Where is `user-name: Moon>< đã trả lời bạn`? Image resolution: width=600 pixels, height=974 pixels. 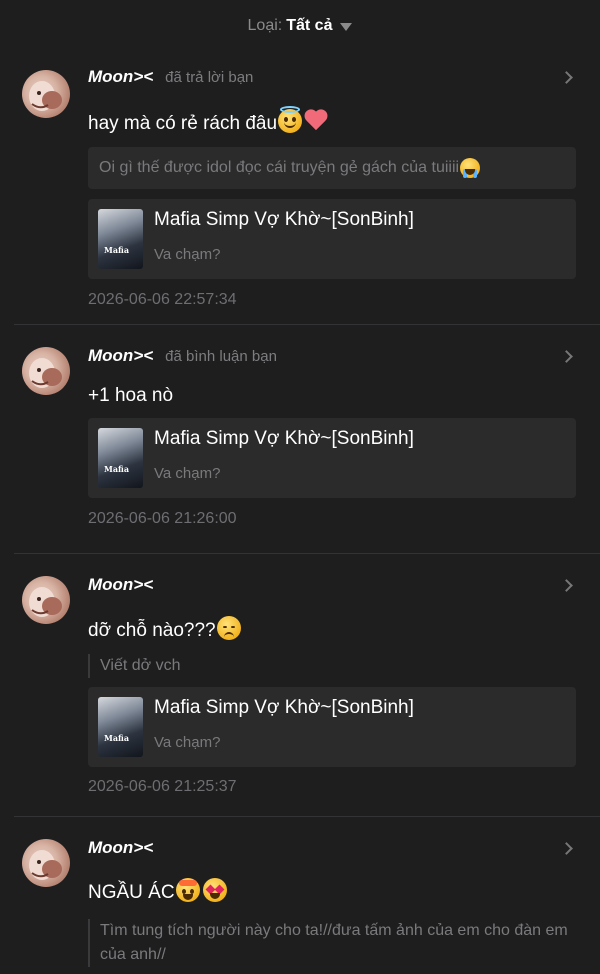
user-name: Moon>< đã trả lời bạn is located at coordinates (170, 77).